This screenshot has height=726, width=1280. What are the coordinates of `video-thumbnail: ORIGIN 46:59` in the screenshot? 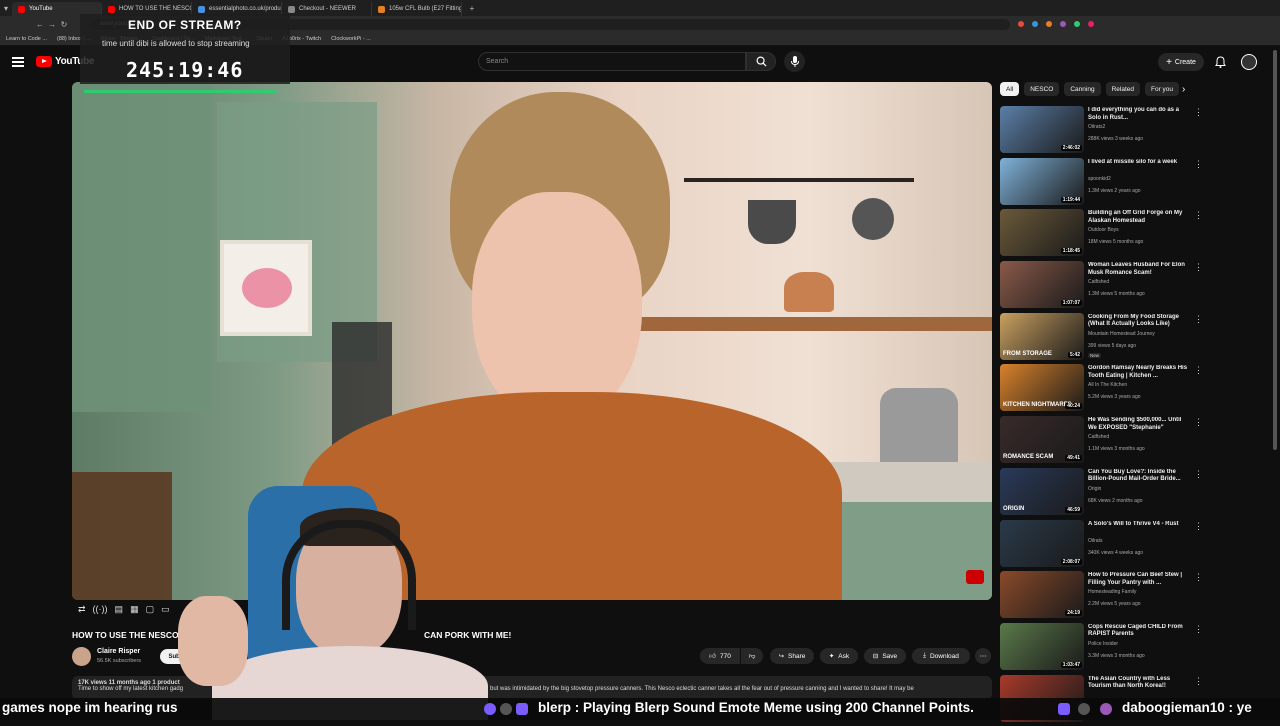 It's located at (1042, 491).